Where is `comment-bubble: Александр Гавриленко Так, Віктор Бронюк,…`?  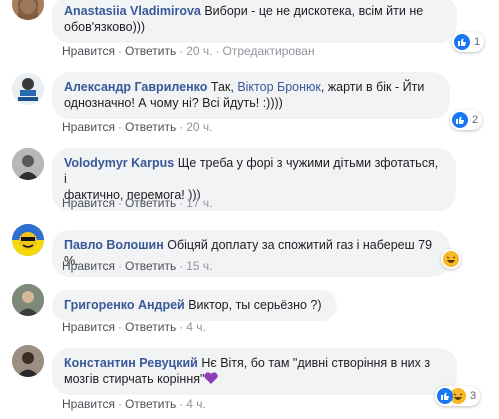
comment-bubble: Александр Гавриленко Так, Віктор Бронюк,… is located at coordinates (251, 95).